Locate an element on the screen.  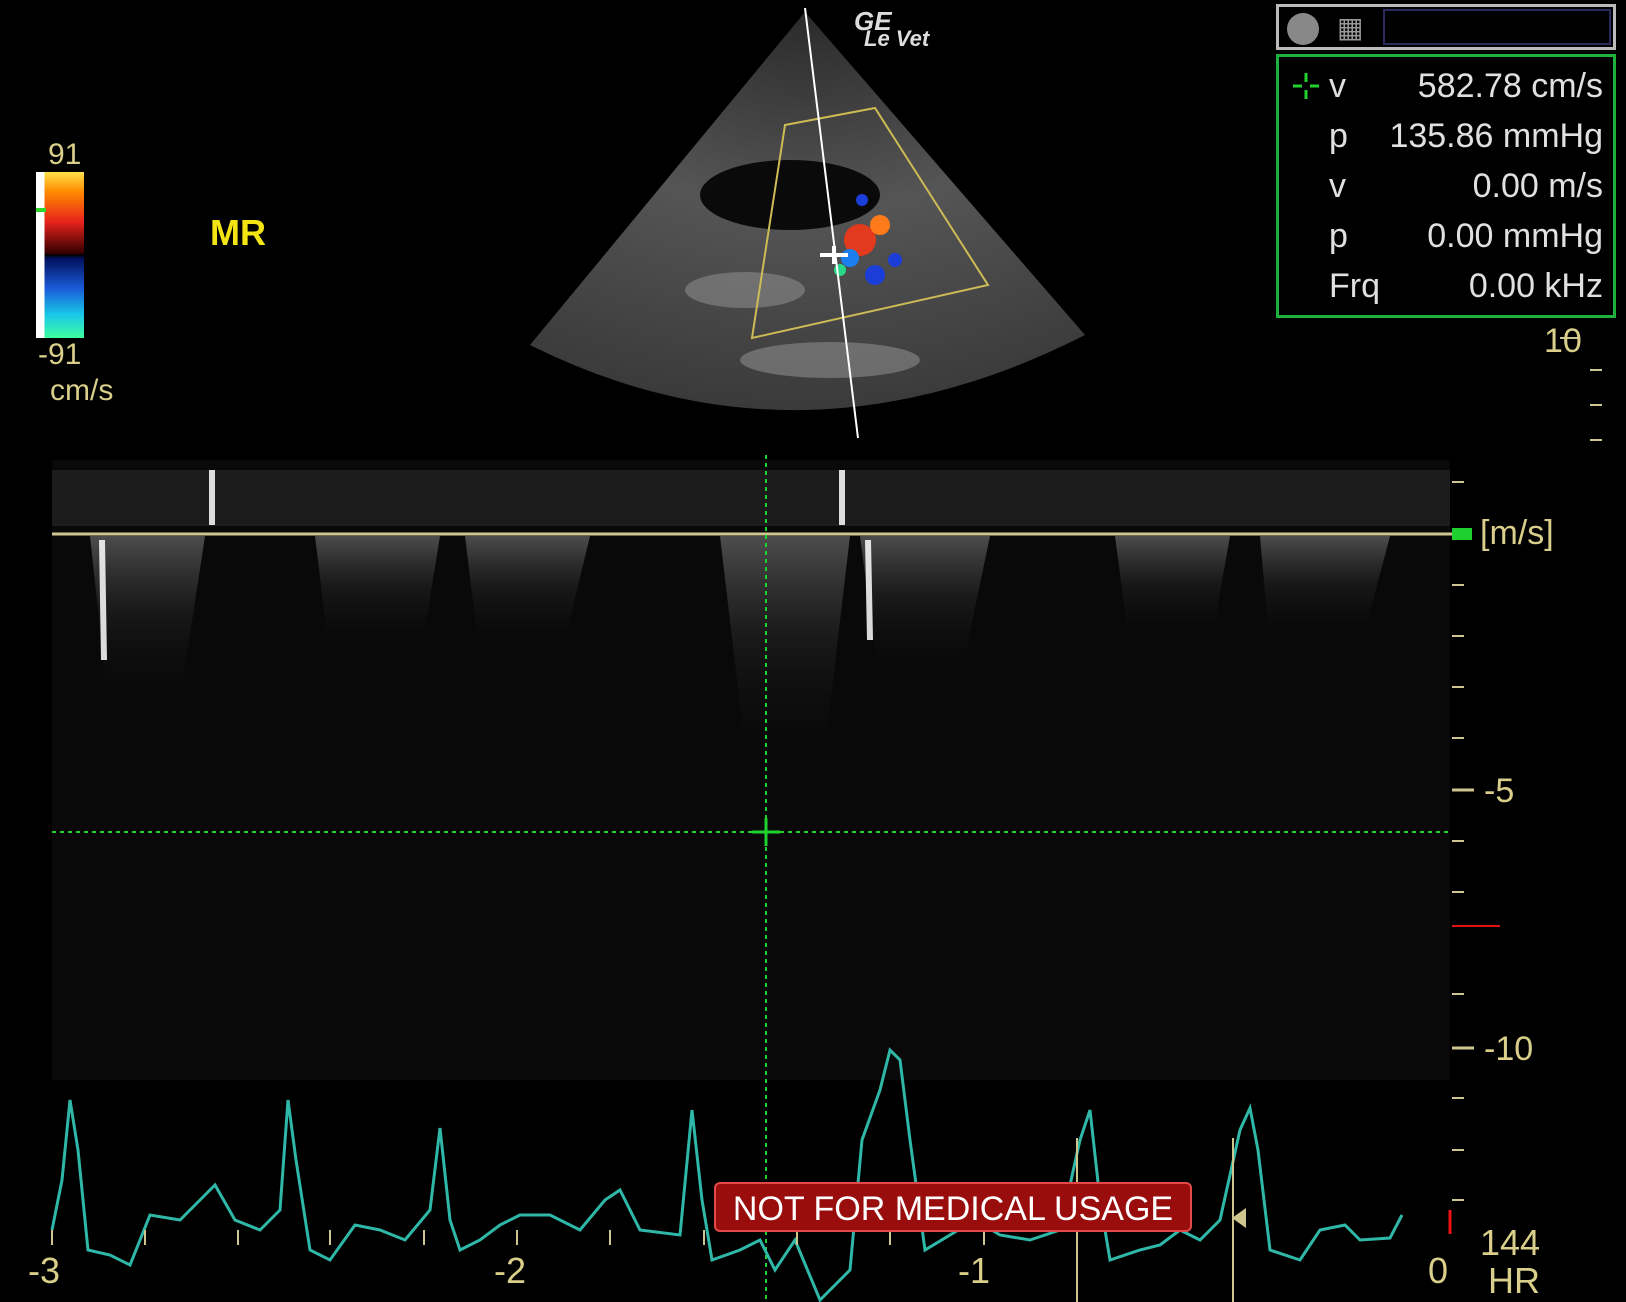
color-scale-unit: cm/s is located at coordinates (82, 390).